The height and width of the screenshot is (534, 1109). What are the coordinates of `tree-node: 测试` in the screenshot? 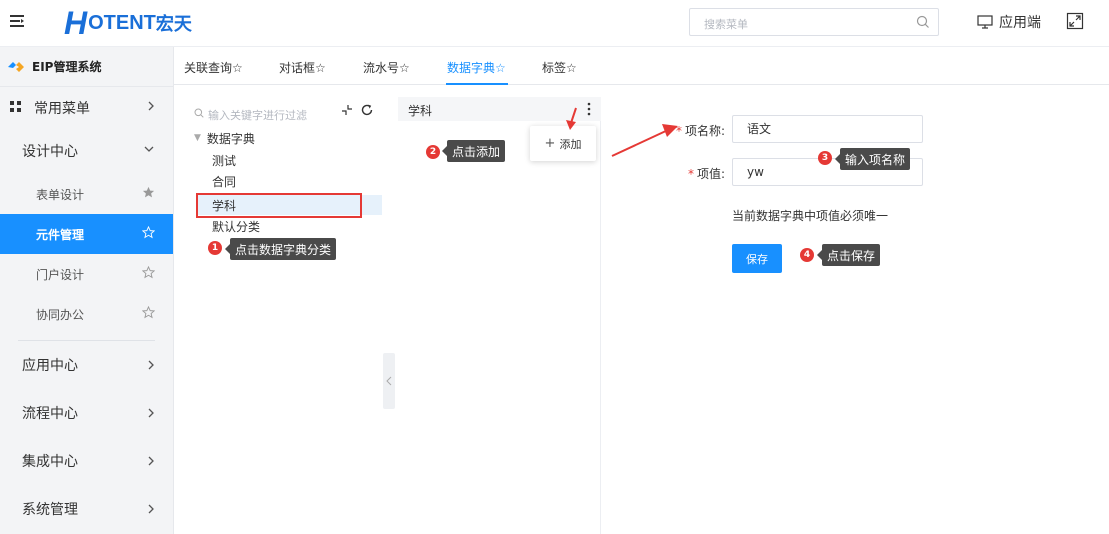 It's located at (289, 160).